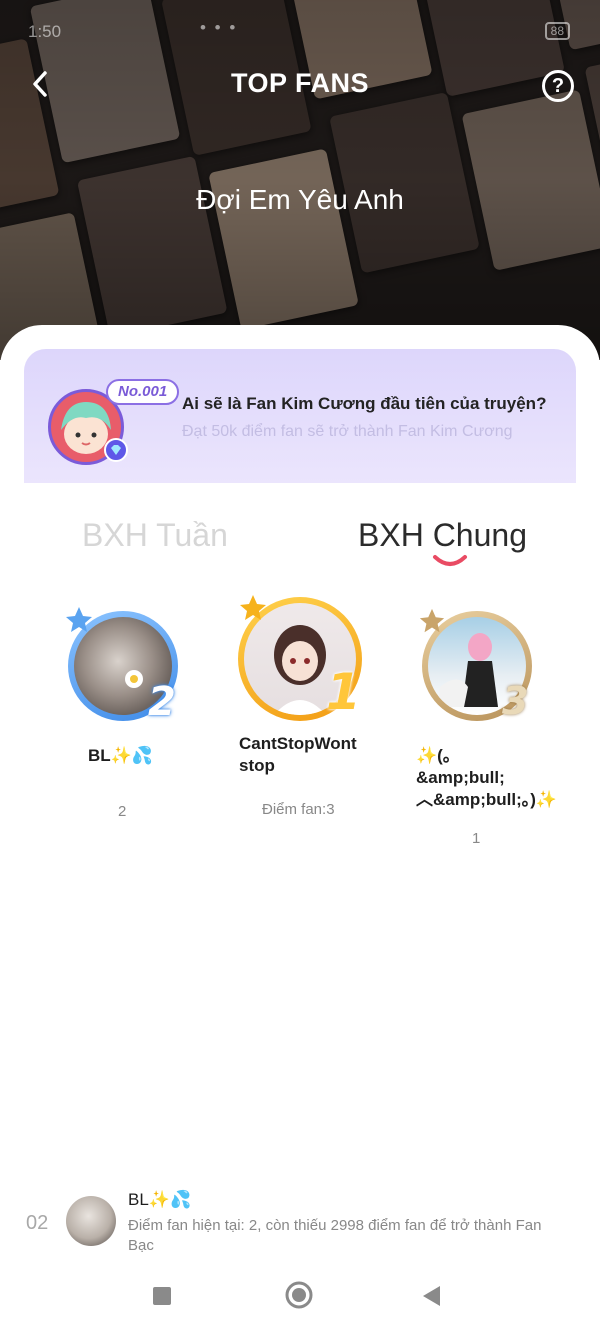 This screenshot has height=1333, width=600. I want to click on diamond-icon, so click(116, 450).